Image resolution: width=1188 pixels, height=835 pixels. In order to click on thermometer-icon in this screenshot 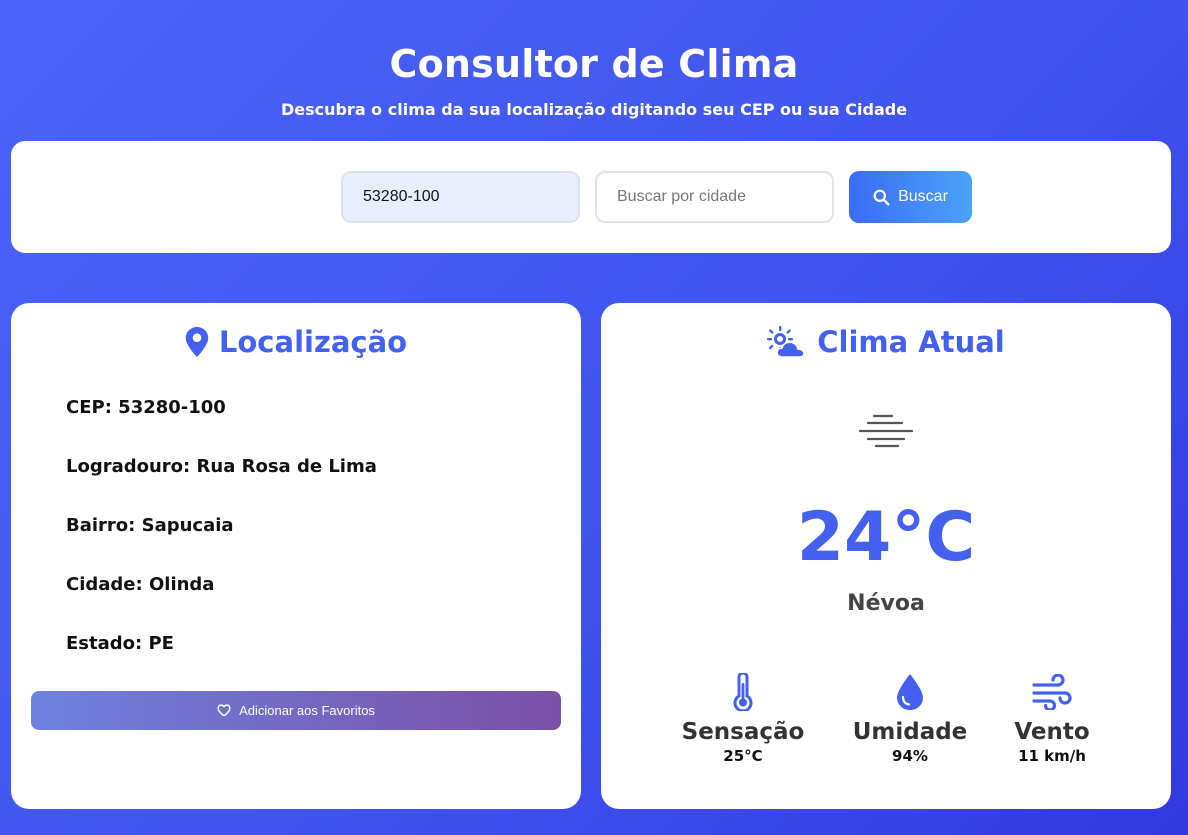, I will do `click(743, 692)`.